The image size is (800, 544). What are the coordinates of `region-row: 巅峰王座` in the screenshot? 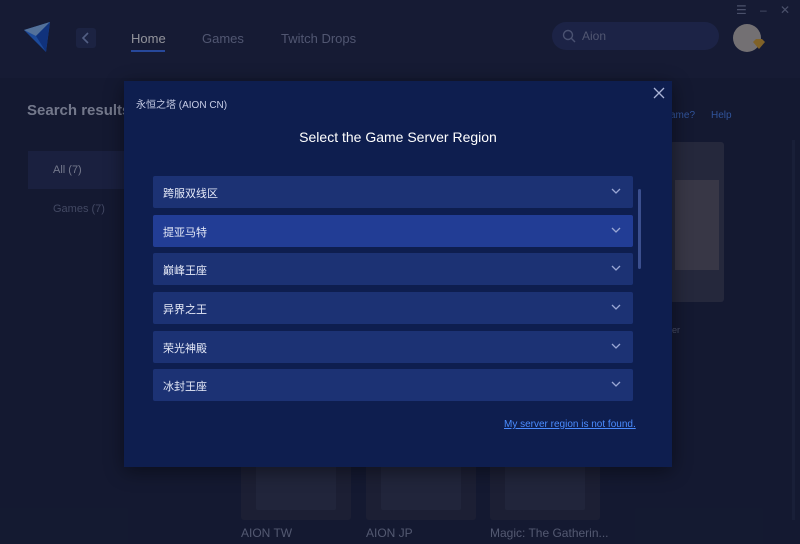 It's located at (393, 269).